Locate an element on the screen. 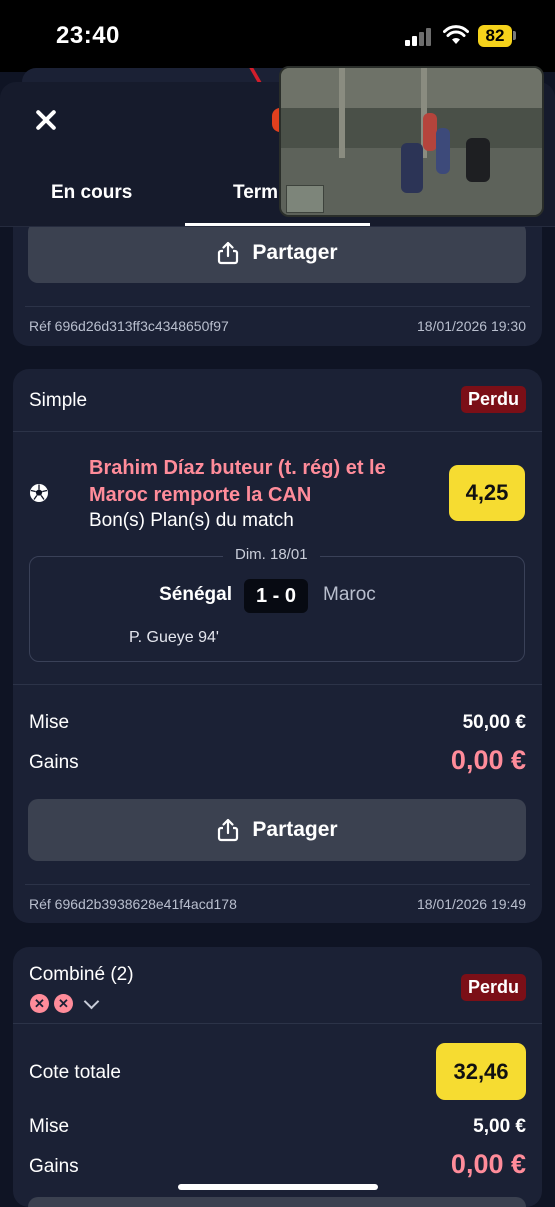 The height and width of the screenshot is (1207, 555). goal-scorer: P. Gueye 94' is located at coordinates (174, 637).